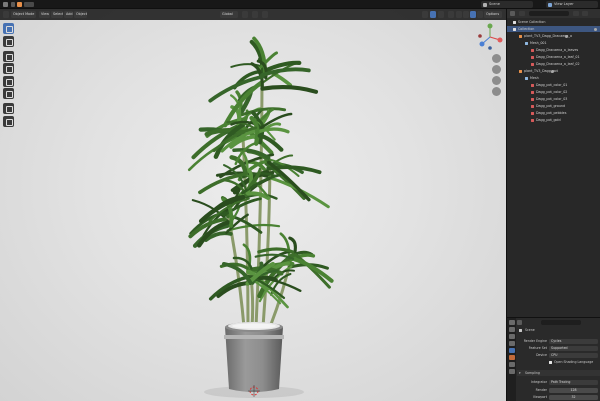 Image resolution: width=600 pixels, height=401 pixels. What do you see at coordinates (550, 362) in the screenshot?
I see `osl-checkbox` at bounding box center [550, 362].